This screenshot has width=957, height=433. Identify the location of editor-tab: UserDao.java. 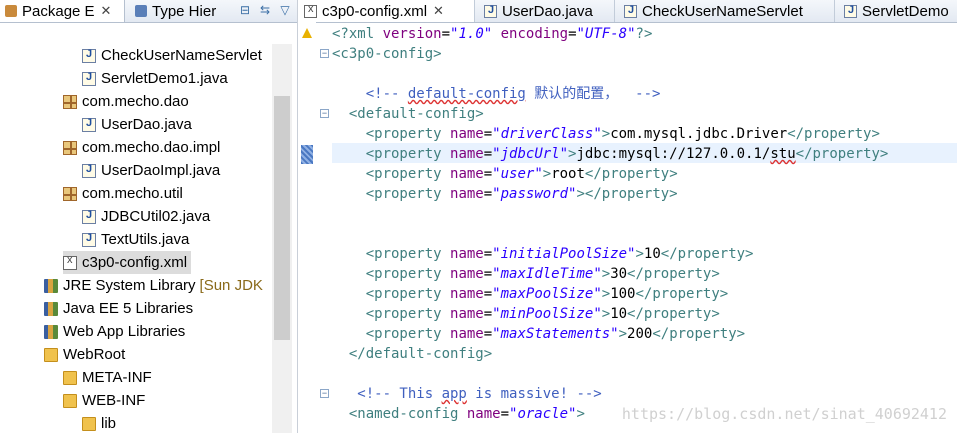
(546, 11).